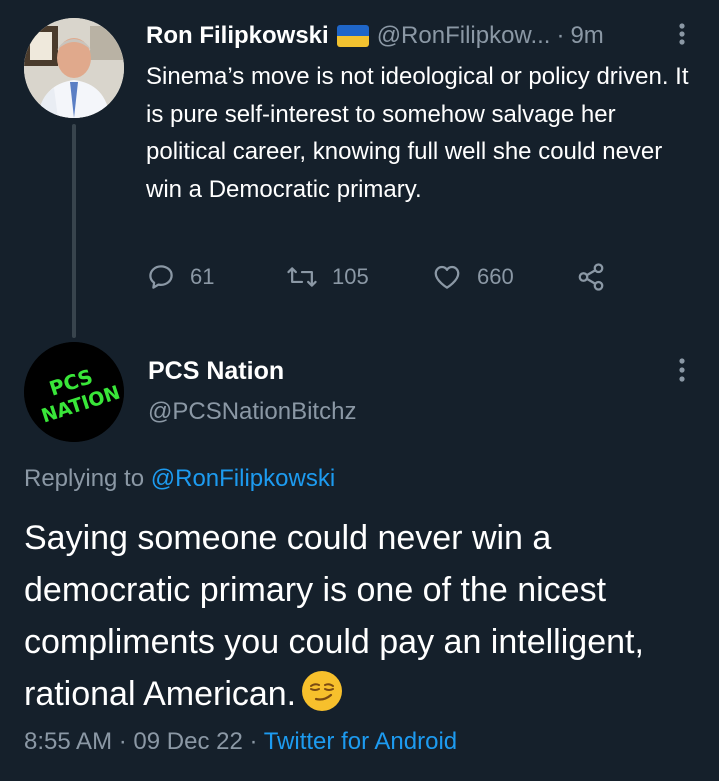 The width and height of the screenshot is (719, 781). Describe the element at coordinates (68, 741) in the screenshot. I see `tweet-time: 8:55 AM` at that location.